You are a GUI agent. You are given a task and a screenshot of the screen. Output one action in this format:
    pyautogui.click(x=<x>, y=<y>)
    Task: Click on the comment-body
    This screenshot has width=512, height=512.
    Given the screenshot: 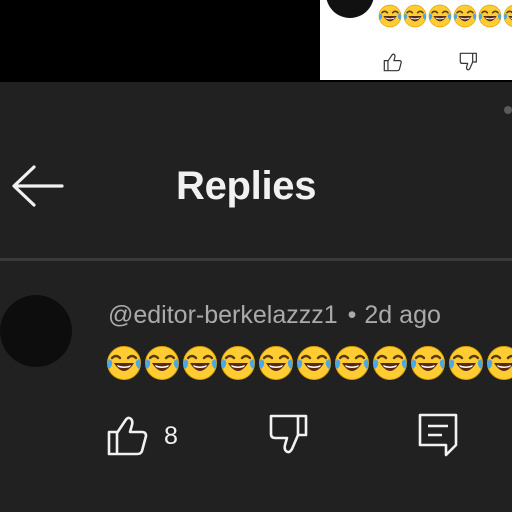 What is the action you would take?
    pyautogui.click(x=309, y=363)
    